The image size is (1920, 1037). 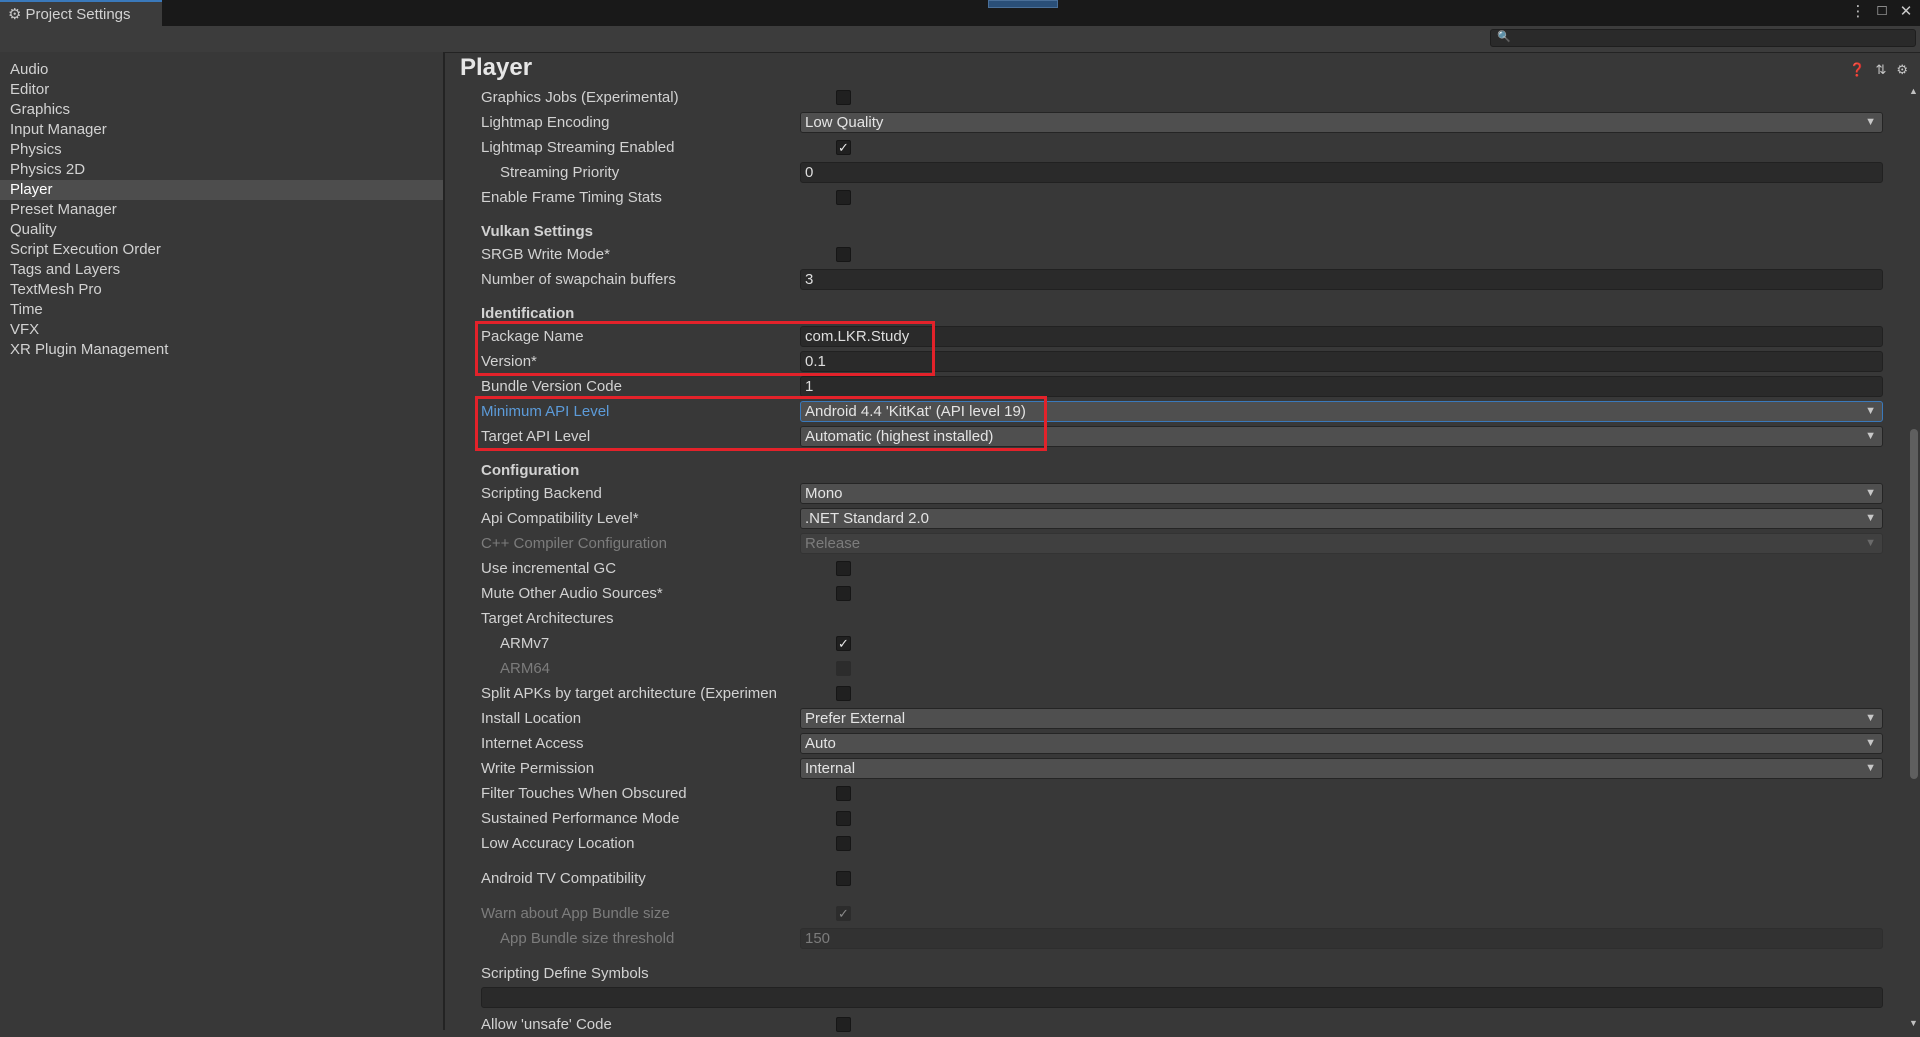 I want to click on vertical-scrollbar: ▲ ▼, so click(x=1913, y=557).